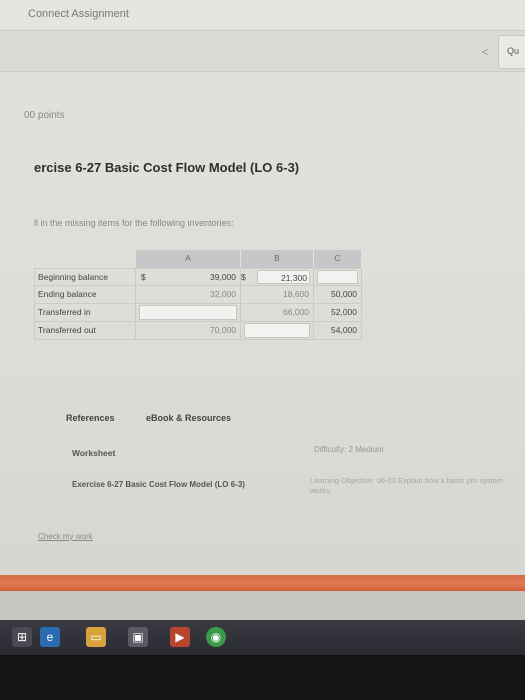  Describe the element at coordinates (188, 277) in the screenshot. I see `cell-a: $ 39,000` at that location.